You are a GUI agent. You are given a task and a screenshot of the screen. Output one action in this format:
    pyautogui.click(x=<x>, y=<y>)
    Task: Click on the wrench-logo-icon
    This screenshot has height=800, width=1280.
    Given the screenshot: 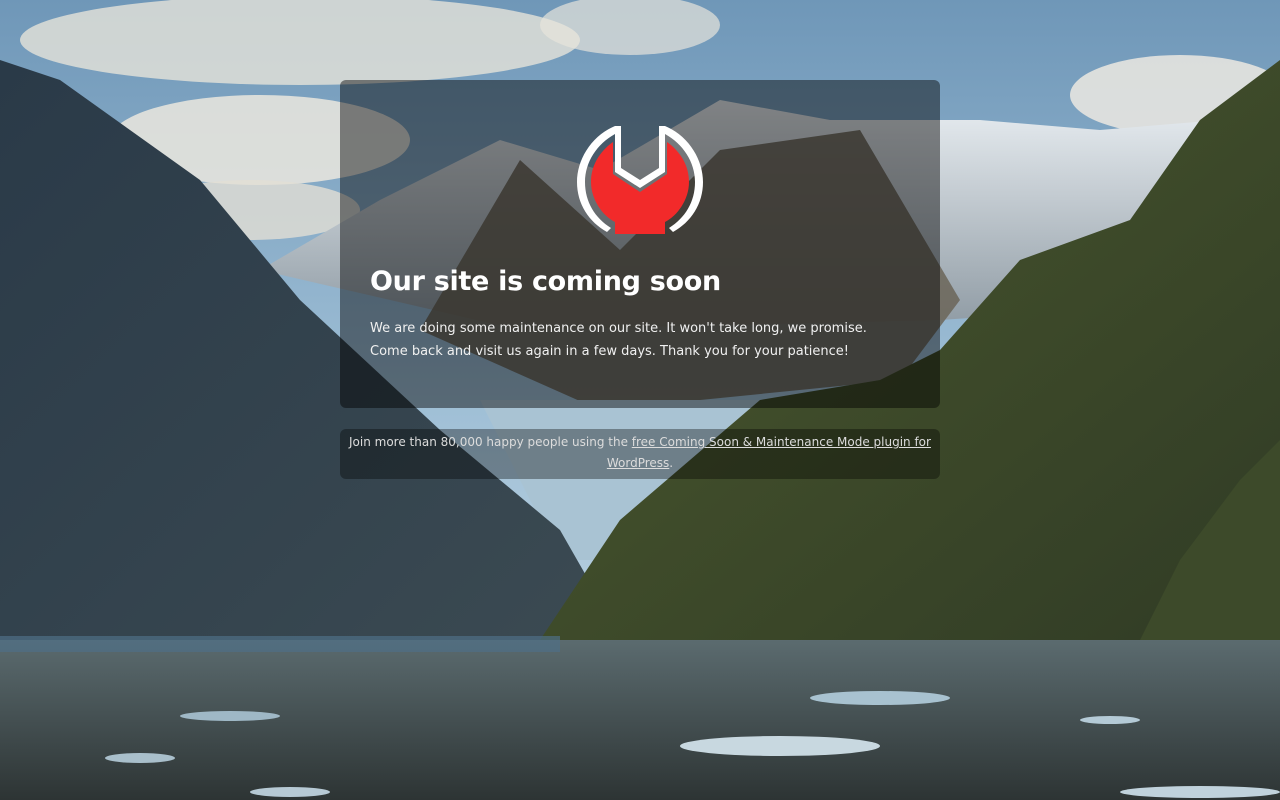 What is the action you would take?
    pyautogui.click(x=640, y=180)
    